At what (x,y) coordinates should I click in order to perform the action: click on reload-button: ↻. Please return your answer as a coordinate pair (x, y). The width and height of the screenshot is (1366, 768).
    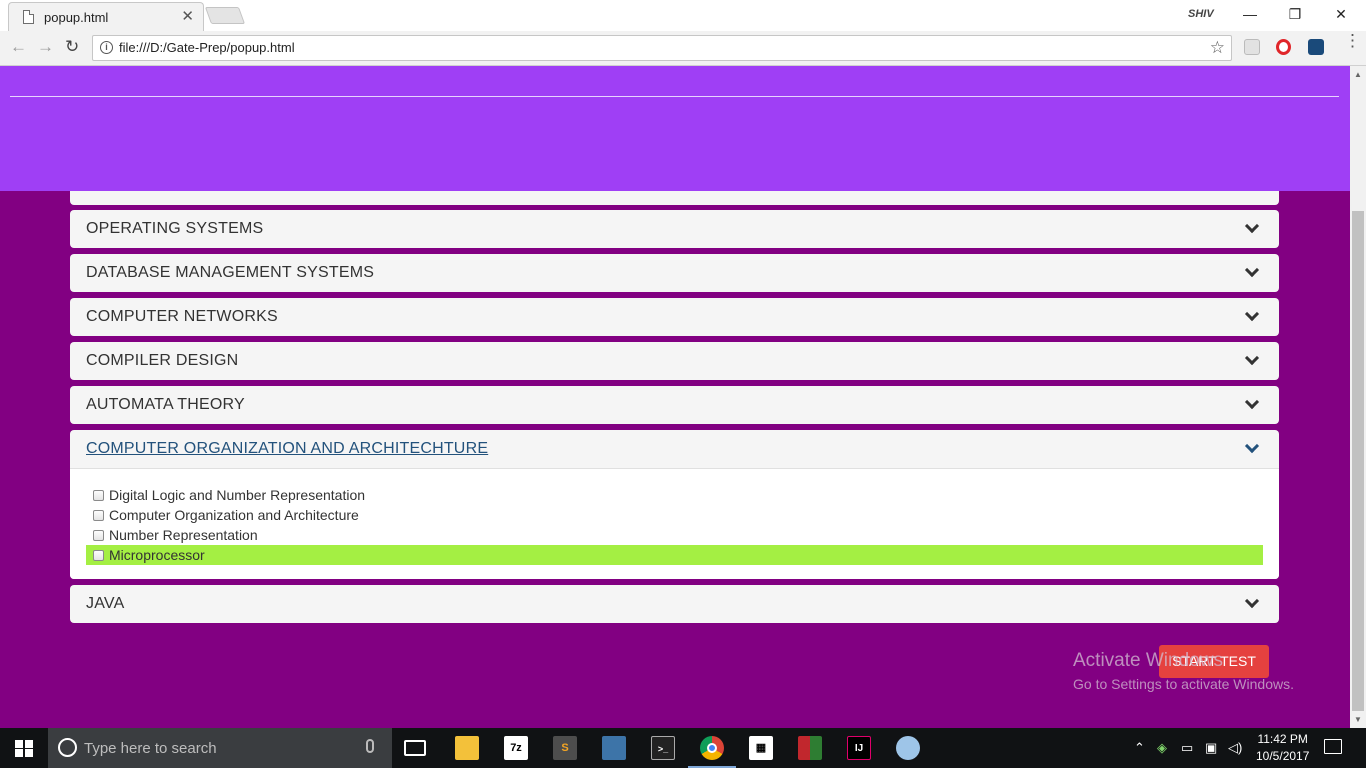
    Looking at the image, I should click on (72, 47).